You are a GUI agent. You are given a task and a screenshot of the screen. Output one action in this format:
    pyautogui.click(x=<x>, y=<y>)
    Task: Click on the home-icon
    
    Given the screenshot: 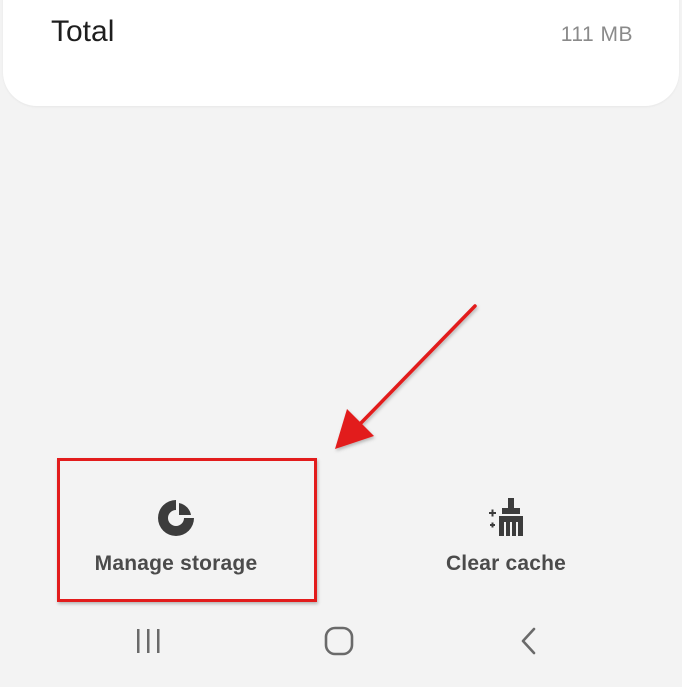 What is the action you would take?
    pyautogui.click(x=339, y=641)
    